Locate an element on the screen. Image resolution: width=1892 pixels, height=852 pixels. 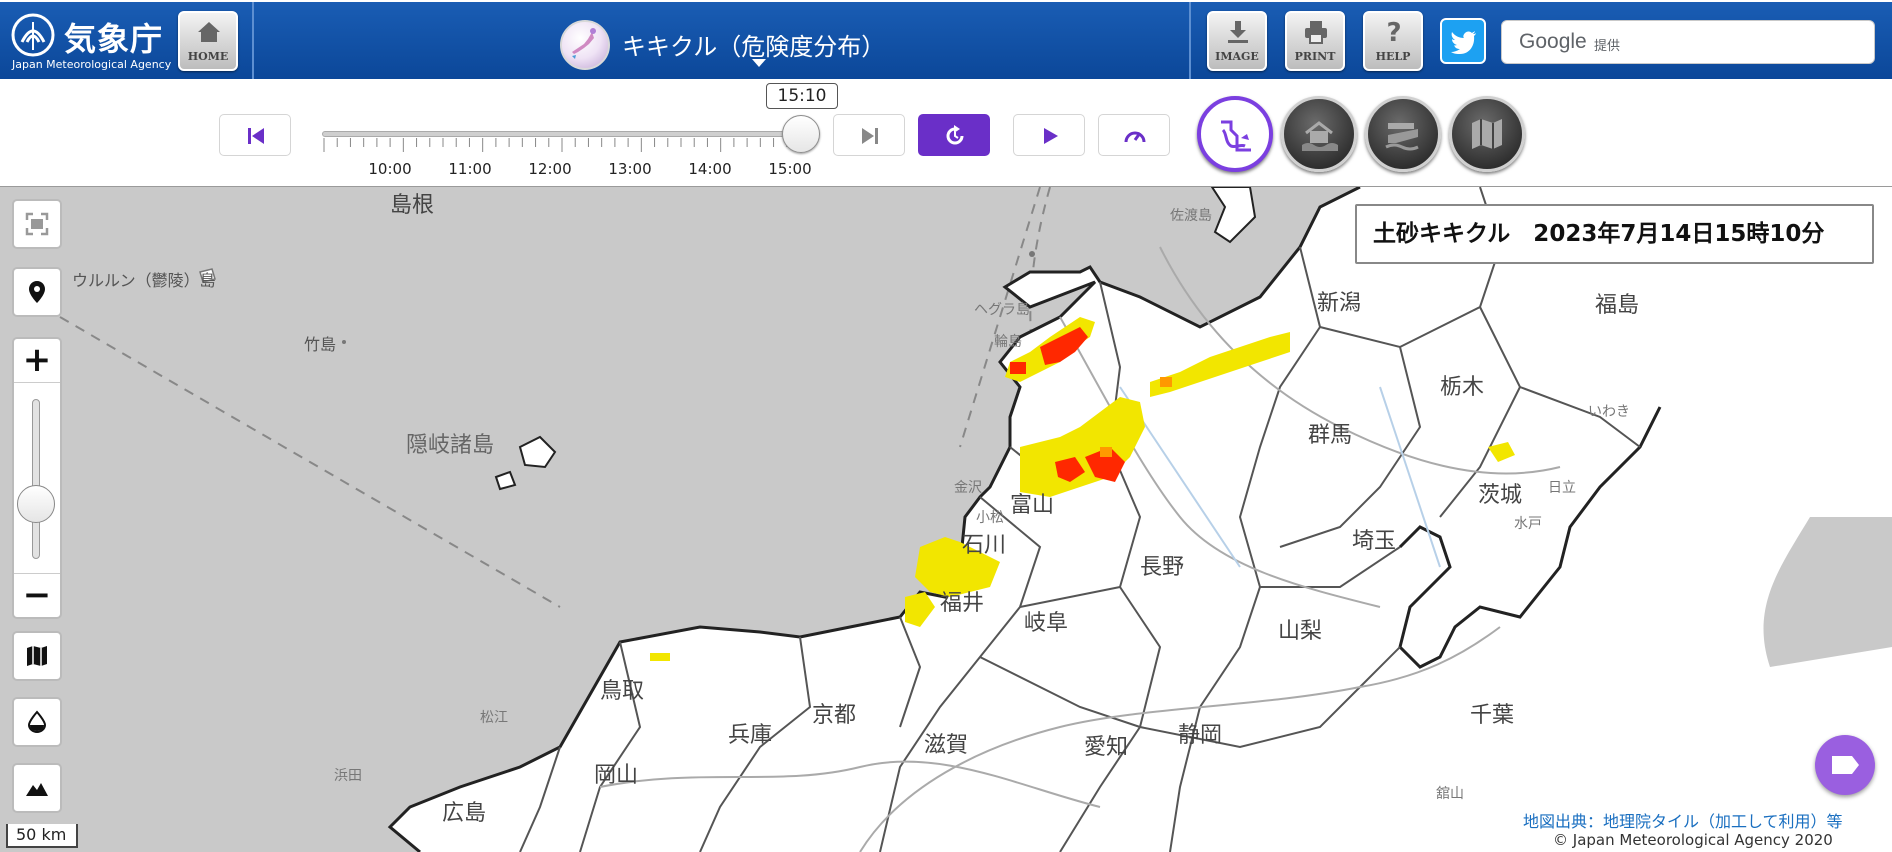
header-divider is located at coordinates (1190, 41).